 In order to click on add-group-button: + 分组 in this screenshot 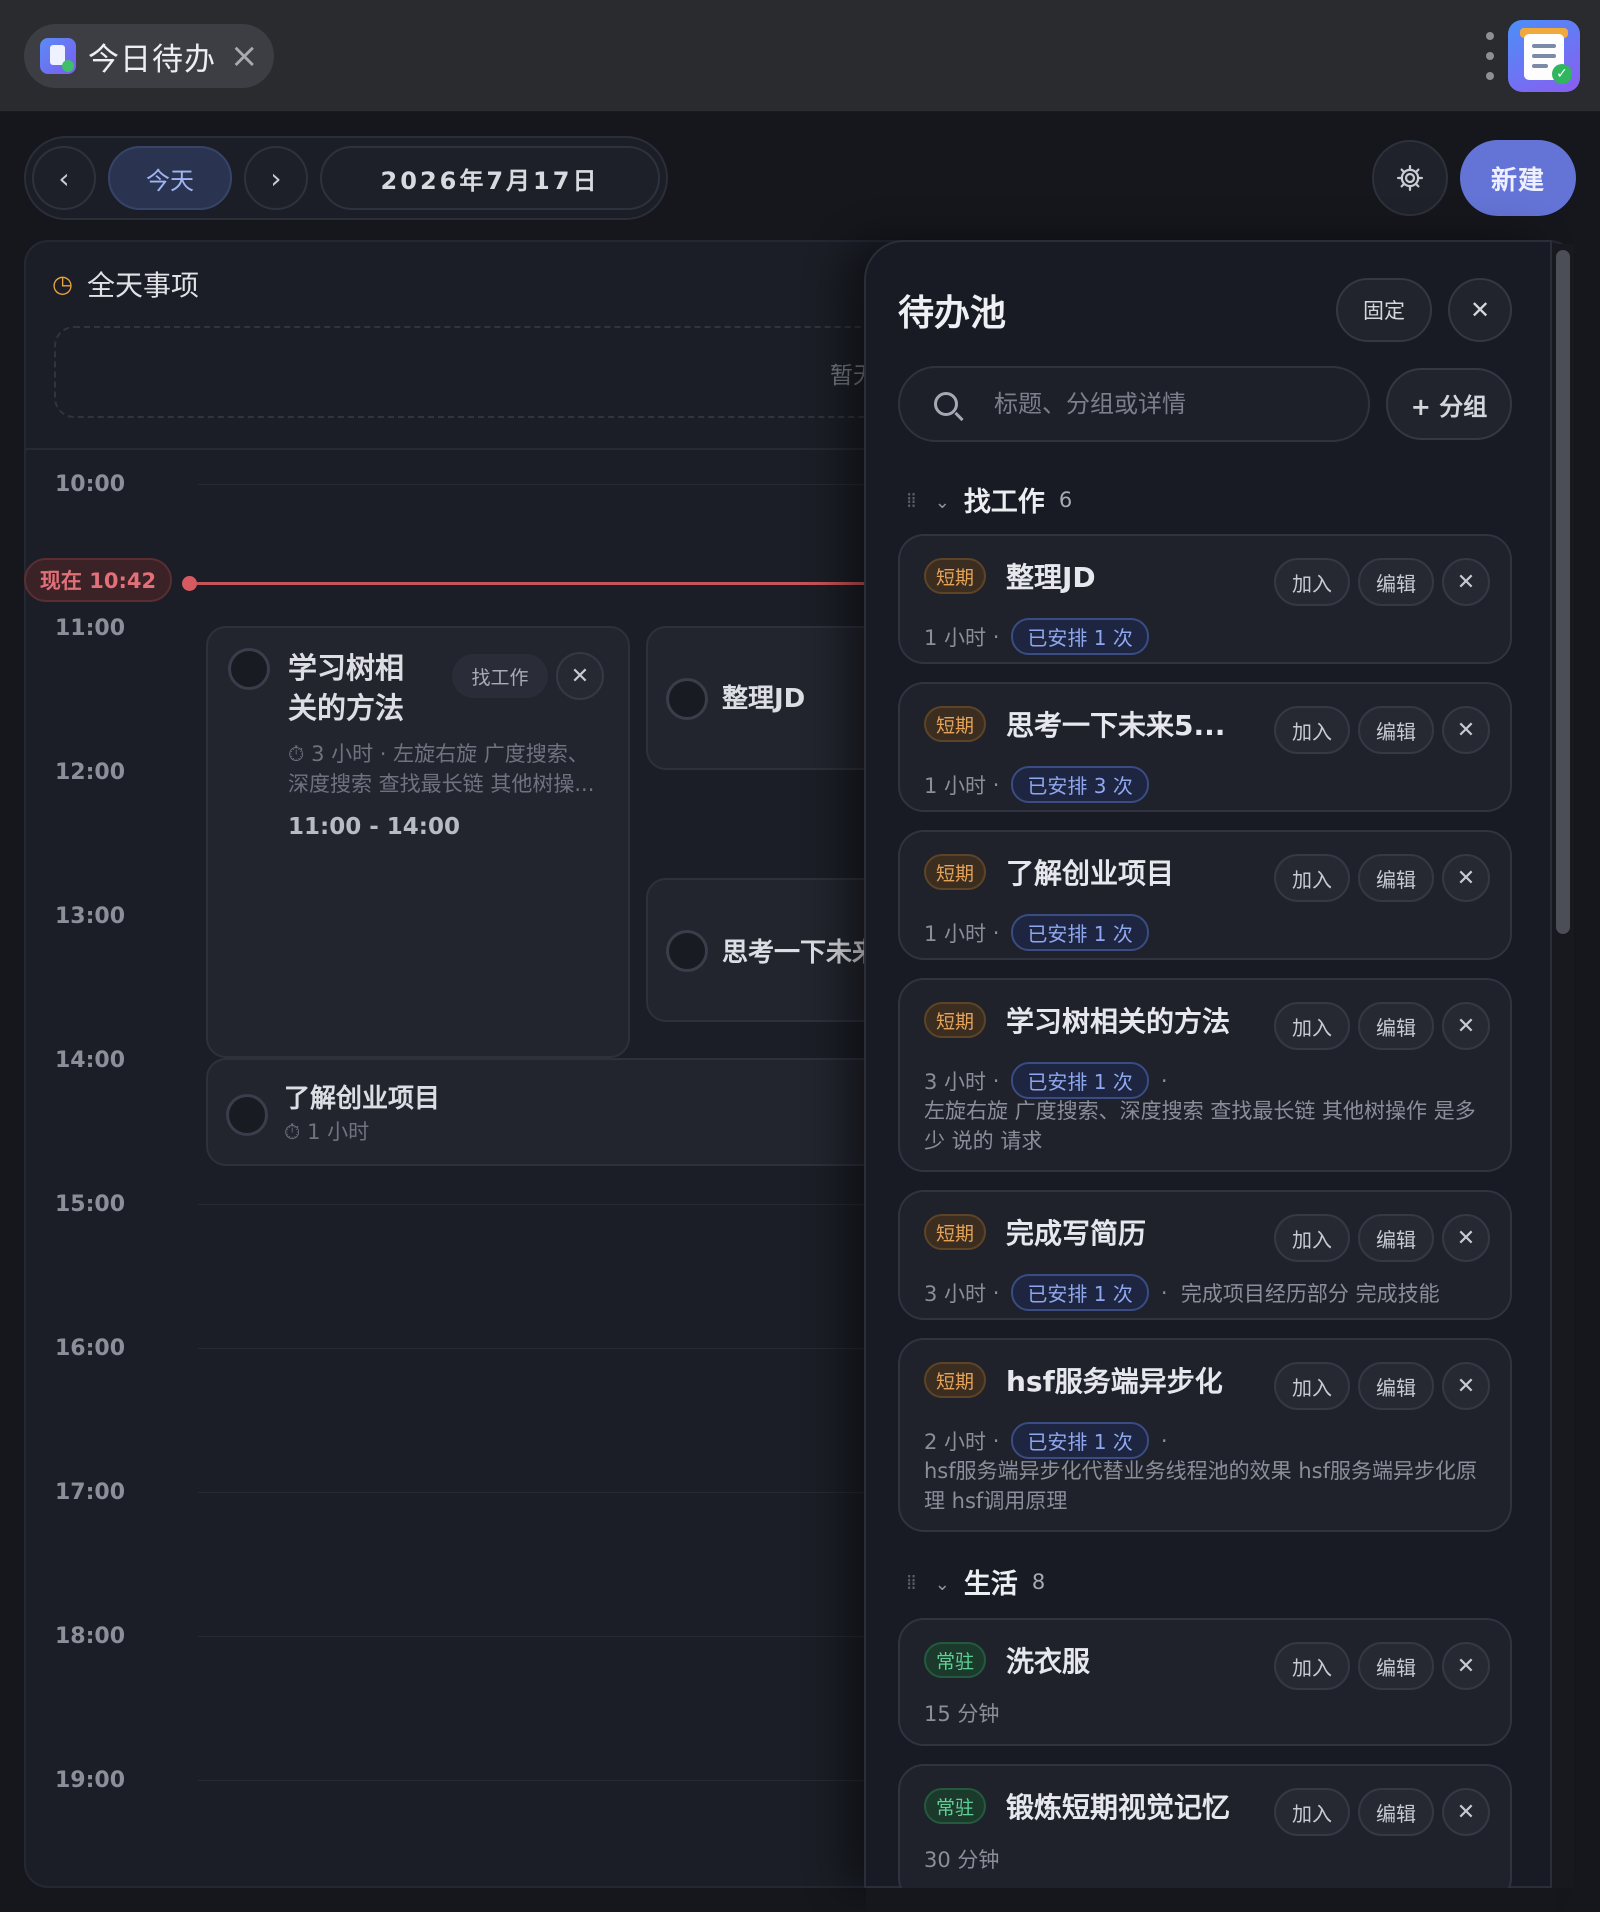, I will do `click(1449, 404)`.